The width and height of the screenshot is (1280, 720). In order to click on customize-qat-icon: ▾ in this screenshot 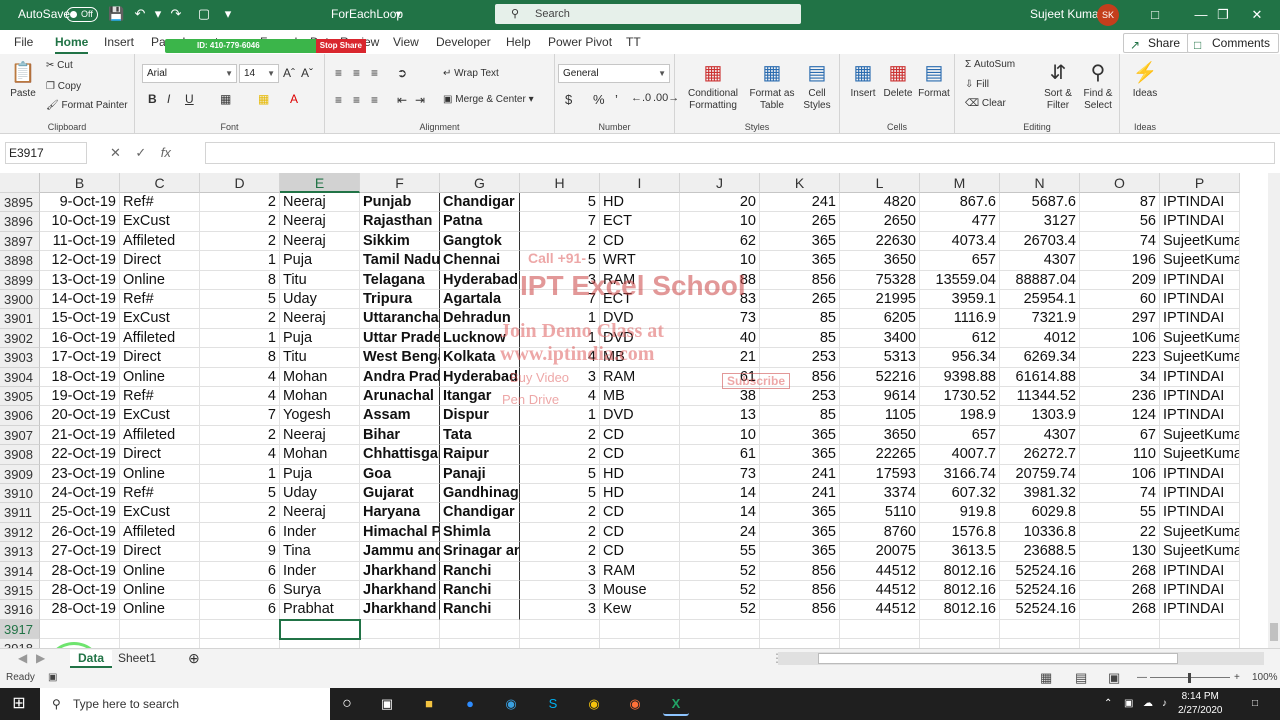, I will do `click(228, 14)`.